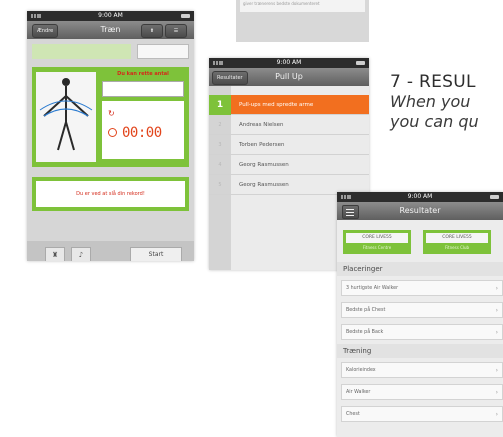 The width and height of the screenshot is (503, 437). I want to click on list-item-label: Chest, so click(353, 414).